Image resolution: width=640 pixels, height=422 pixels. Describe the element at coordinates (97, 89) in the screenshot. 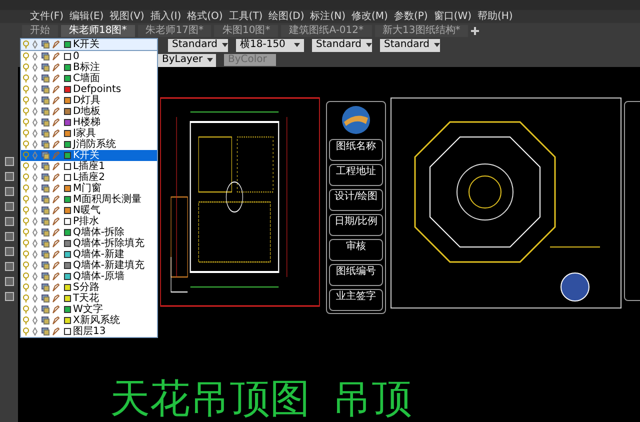

I see `layer-name: Defpoints` at that location.